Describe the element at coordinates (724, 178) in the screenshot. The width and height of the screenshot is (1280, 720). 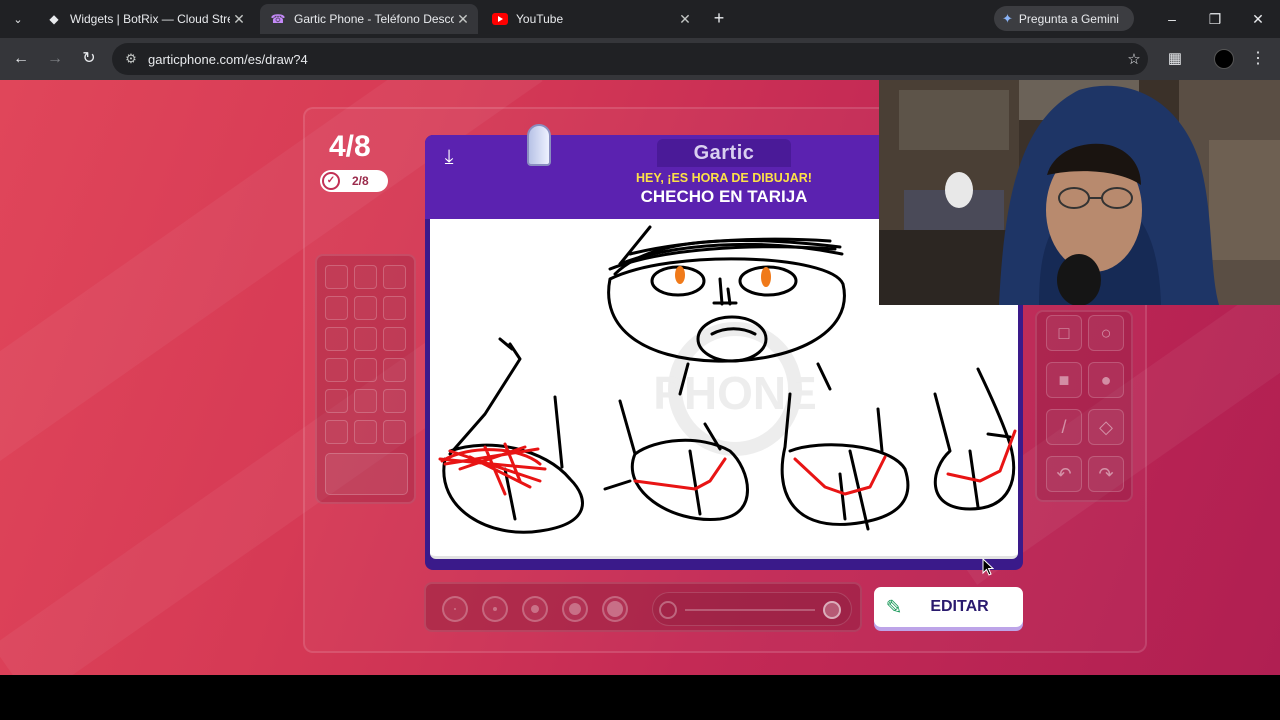
I see `prompt-label: HEY, ¡ES HORA DE DIBUJAR!` at that location.